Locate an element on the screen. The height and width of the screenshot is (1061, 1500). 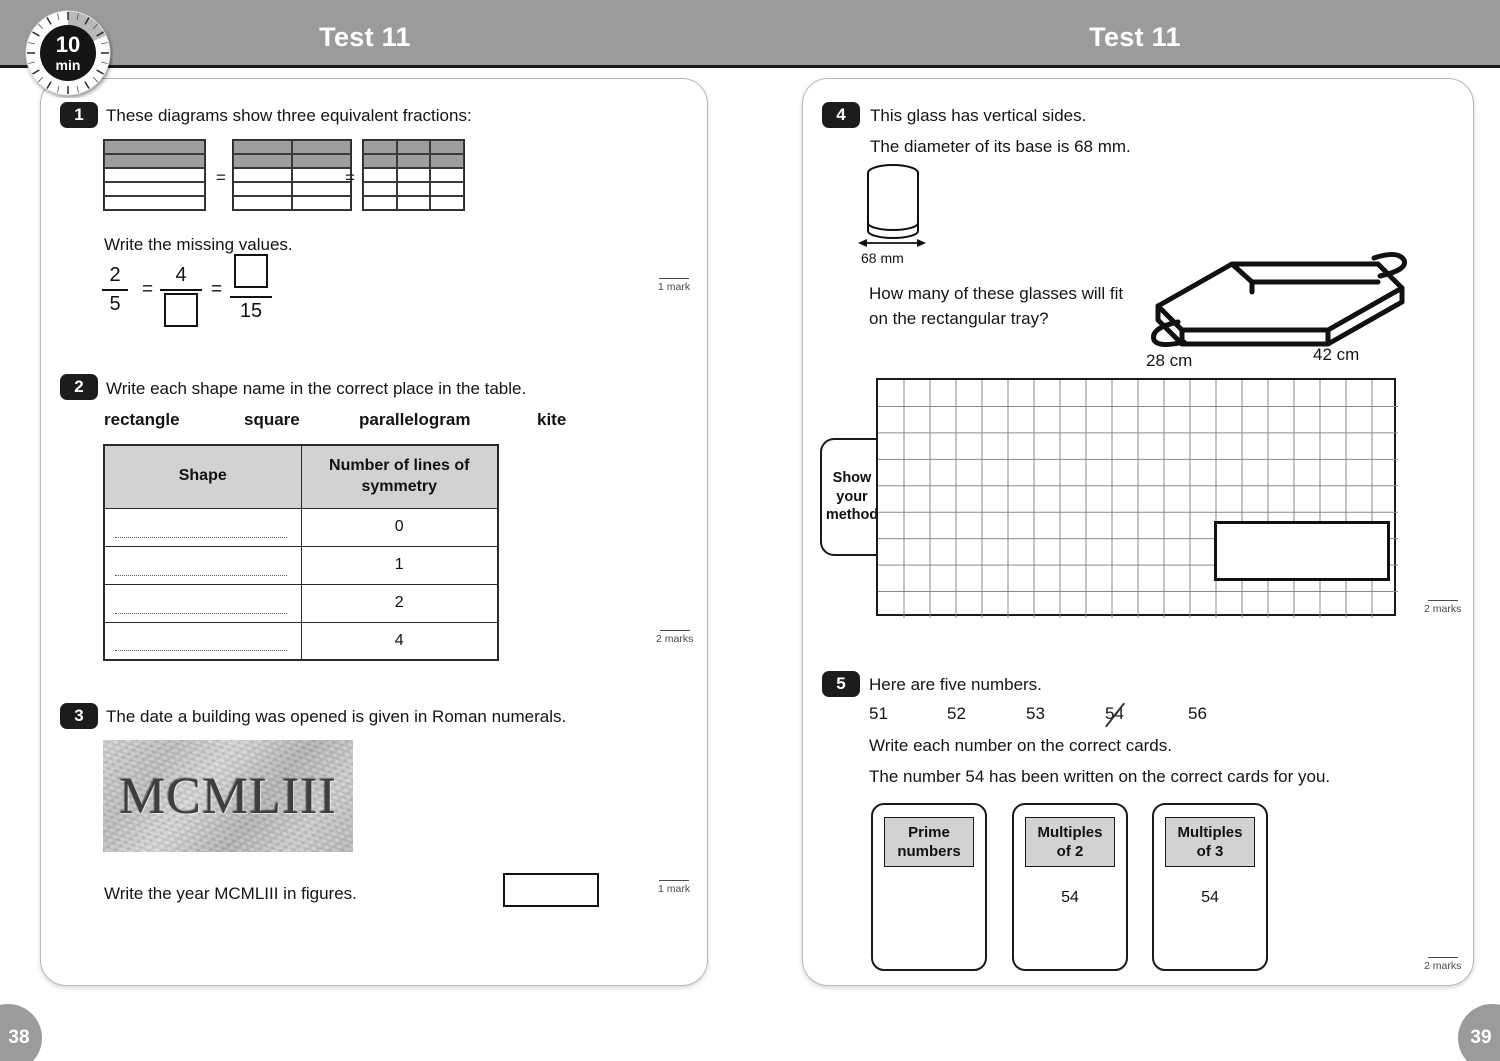
fraction-3-numerator-box is located at coordinates (251, 274).